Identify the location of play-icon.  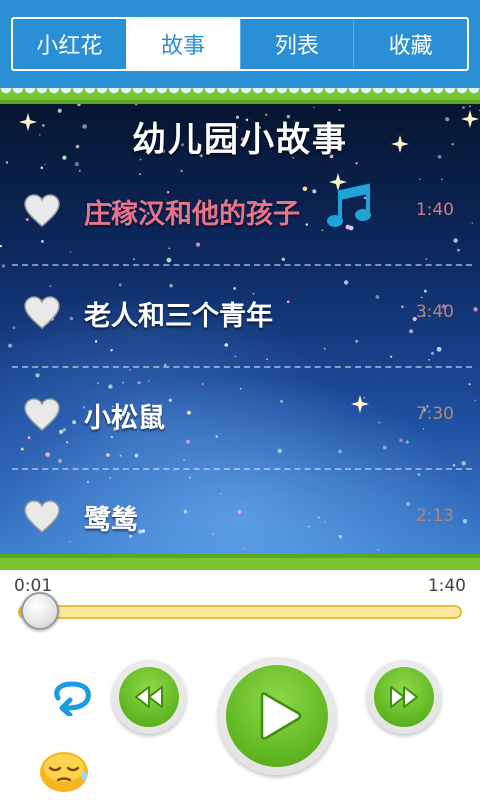
(281, 716).